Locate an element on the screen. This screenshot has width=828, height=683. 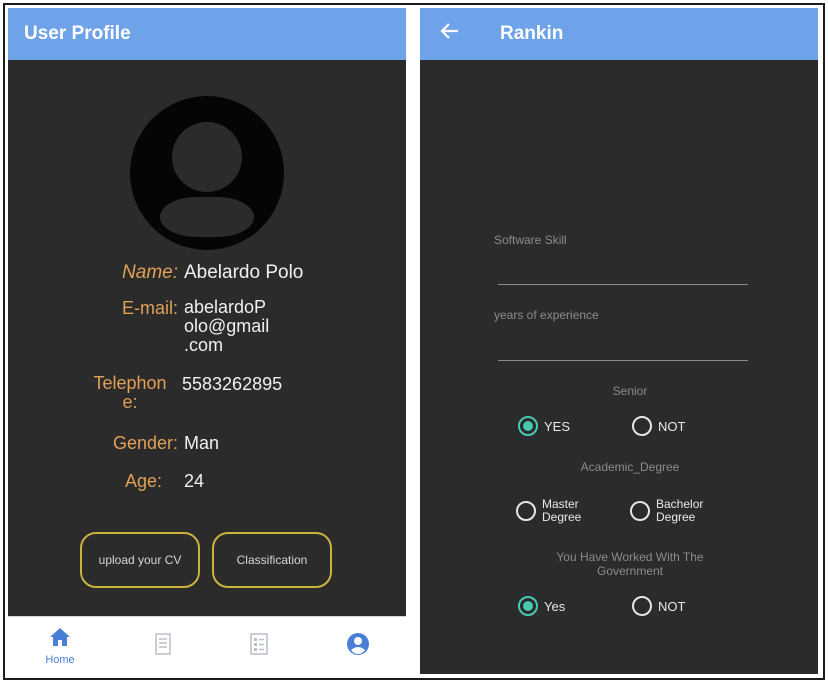
home-icon is located at coordinates (60, 639).